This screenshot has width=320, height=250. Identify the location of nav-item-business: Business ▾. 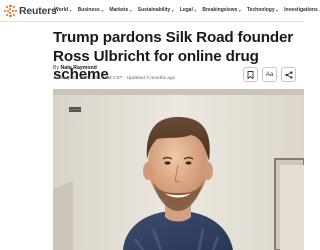
(91, 10).